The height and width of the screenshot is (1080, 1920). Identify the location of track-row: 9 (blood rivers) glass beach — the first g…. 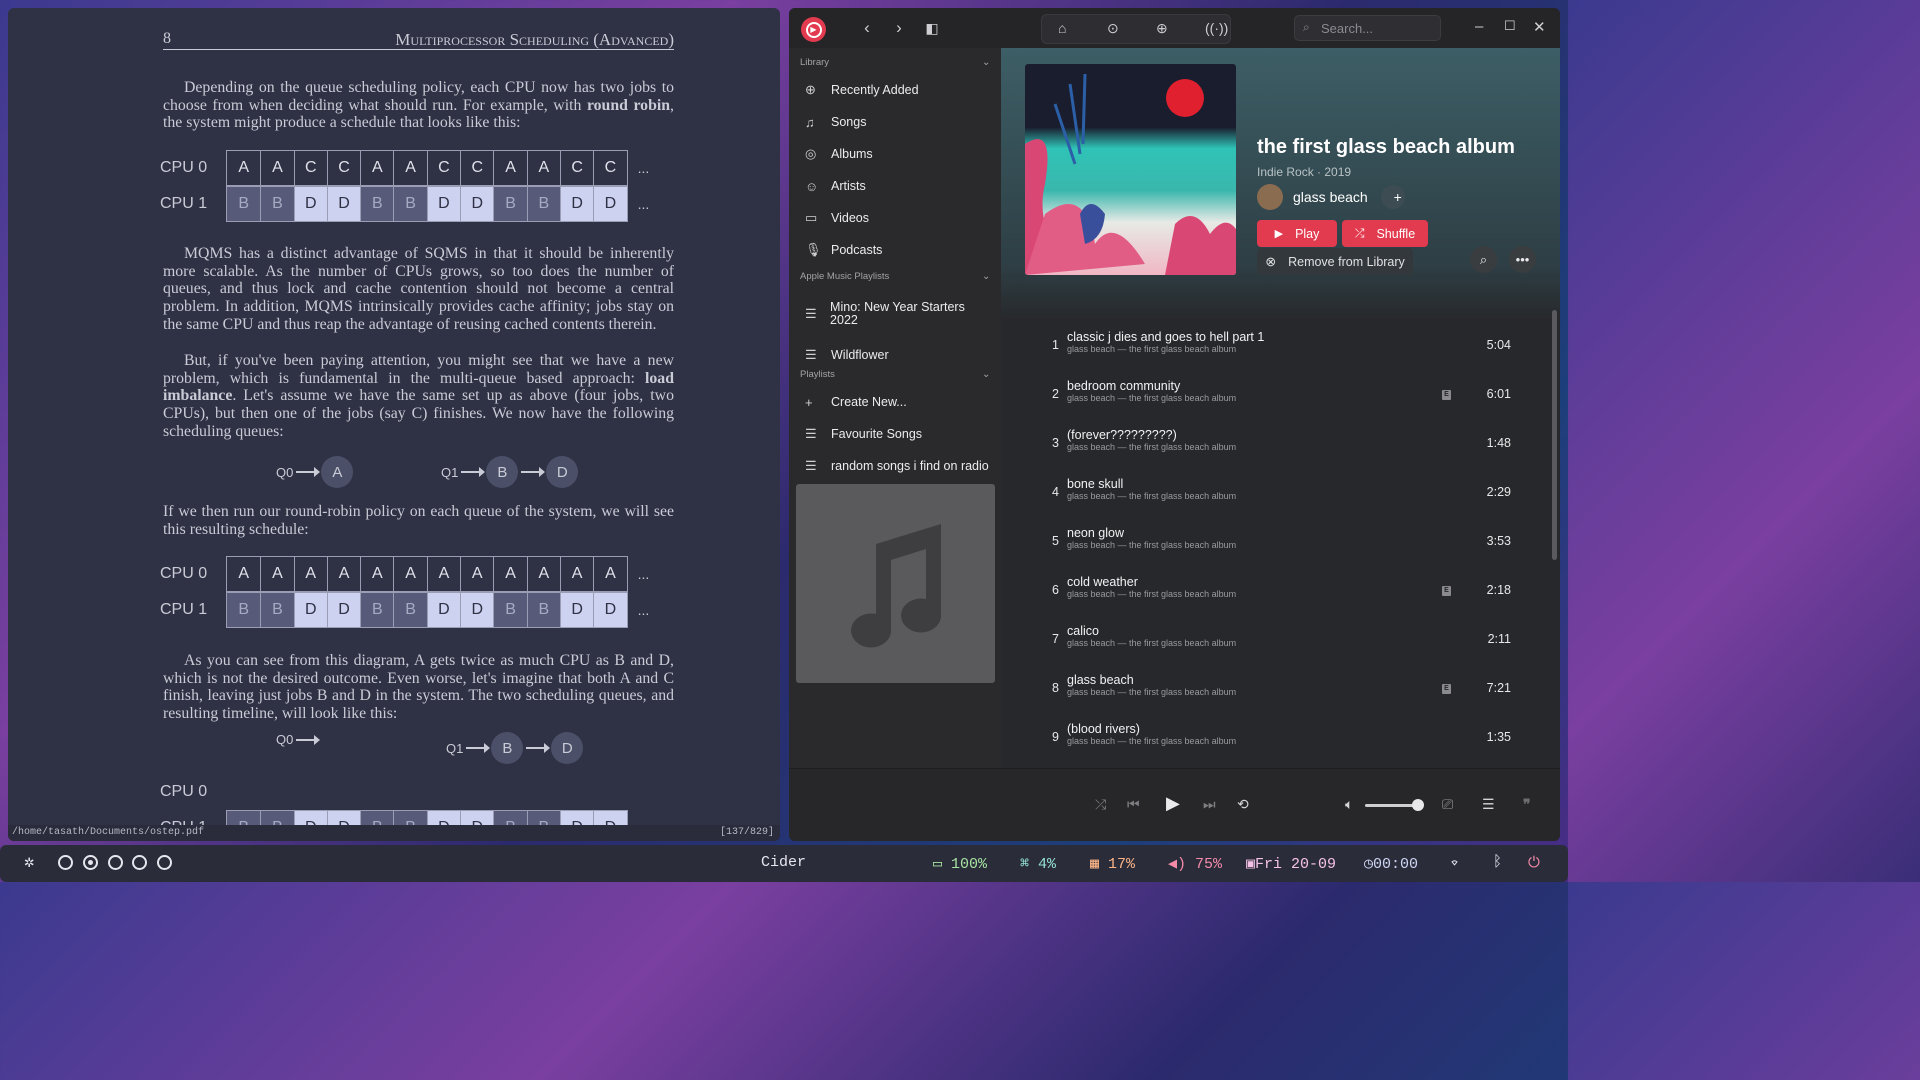
(1276, 743).